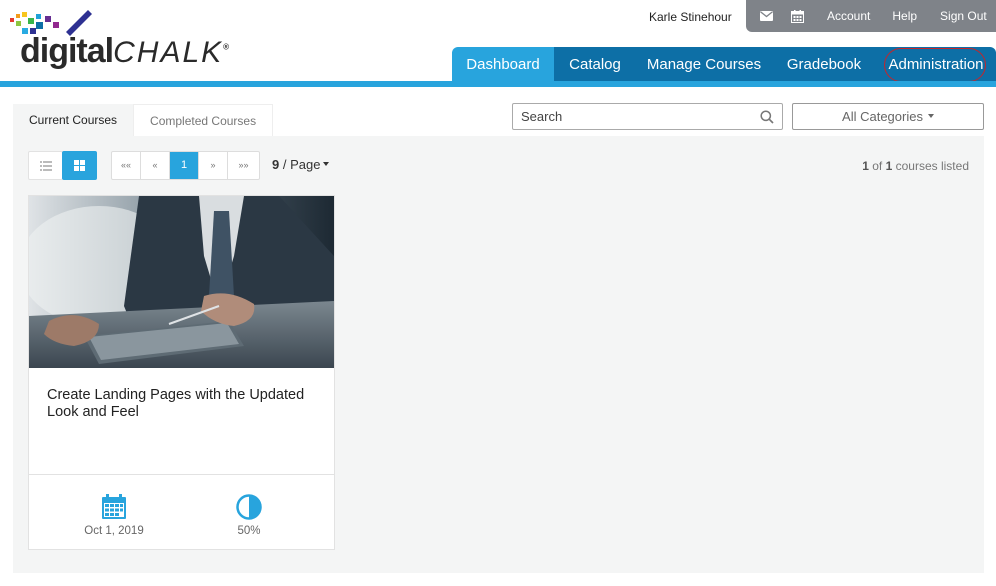 The height and width of the screenshot is (586, 996). I want to click on category-dropdown: All Categories, so click(888, 116).